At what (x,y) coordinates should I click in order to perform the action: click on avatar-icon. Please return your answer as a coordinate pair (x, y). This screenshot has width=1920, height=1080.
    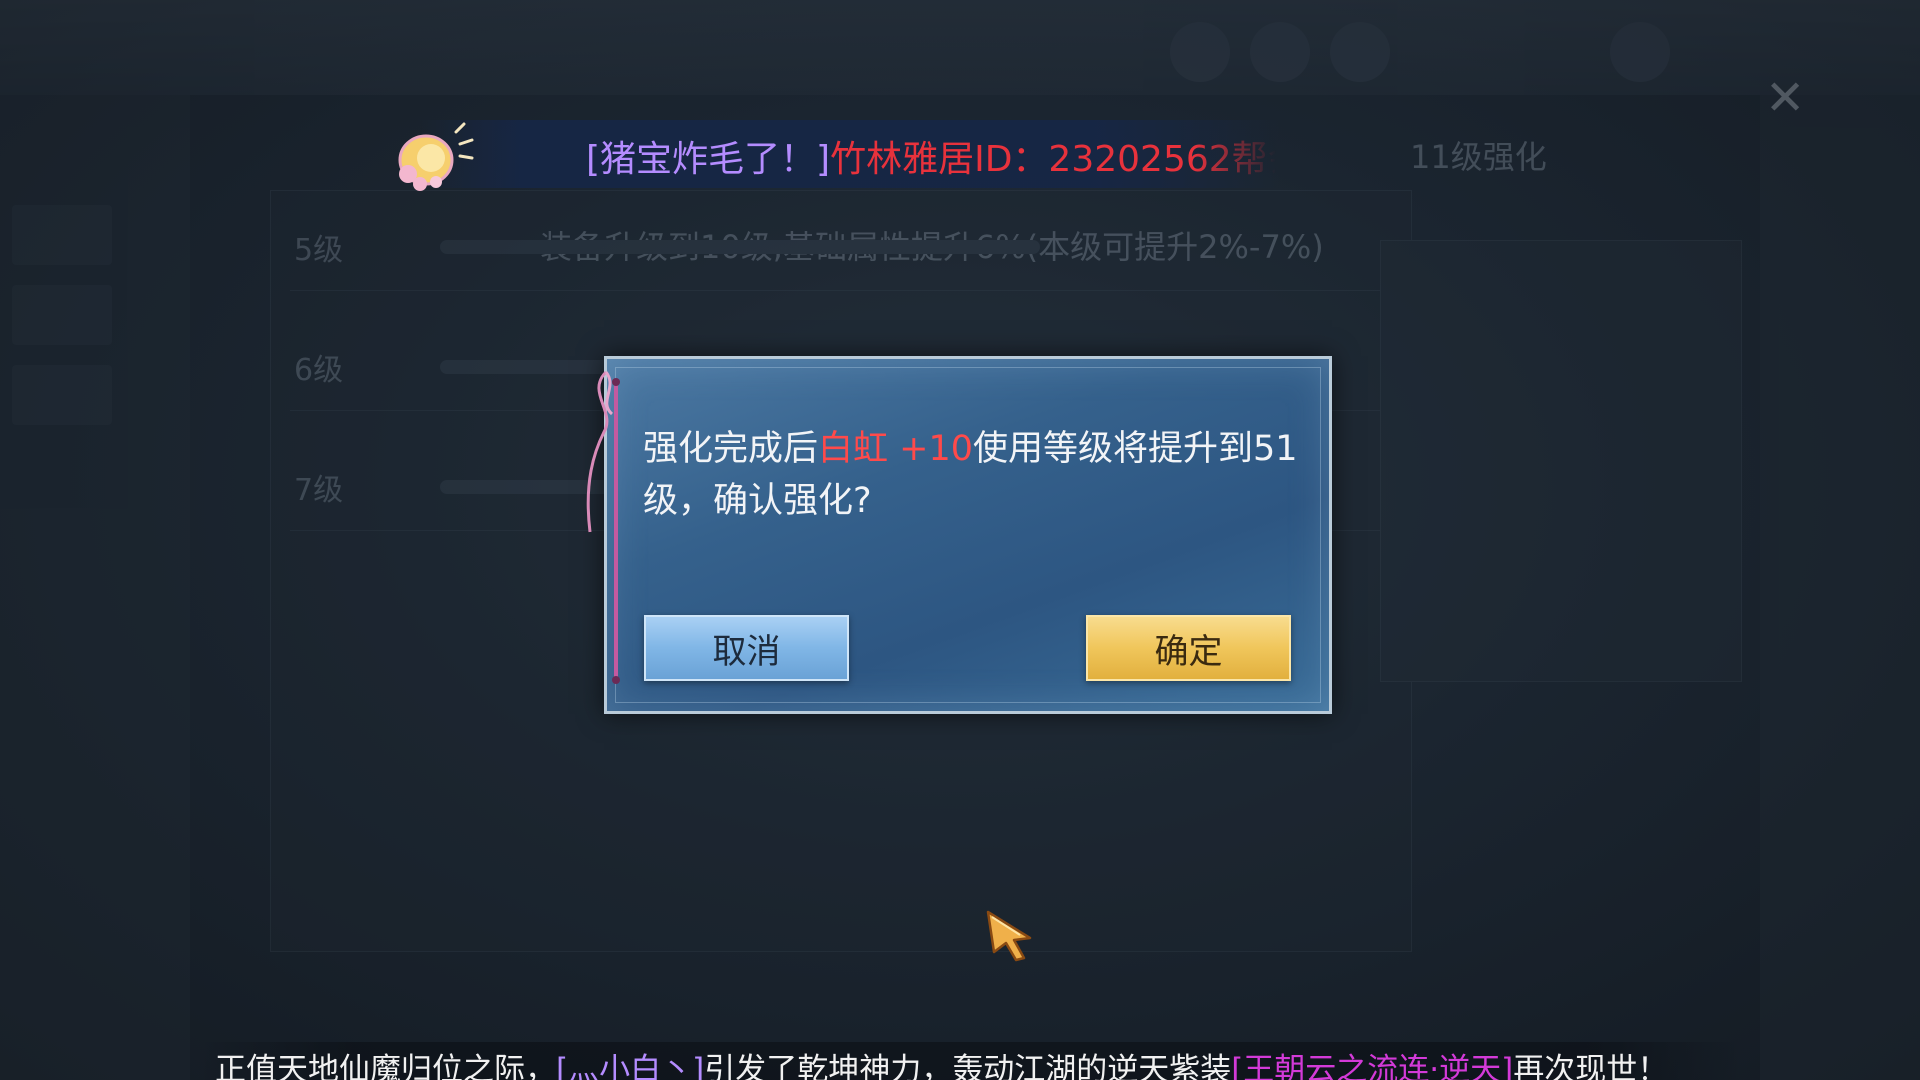
    Looking at the image, I should click on (1200, 52).